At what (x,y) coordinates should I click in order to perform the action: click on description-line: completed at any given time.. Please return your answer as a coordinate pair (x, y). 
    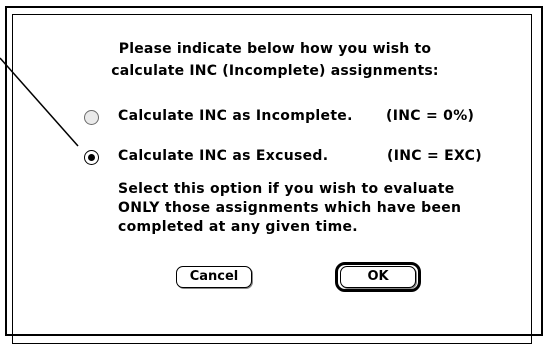
    Looking at the image, I should click on (238, 227).